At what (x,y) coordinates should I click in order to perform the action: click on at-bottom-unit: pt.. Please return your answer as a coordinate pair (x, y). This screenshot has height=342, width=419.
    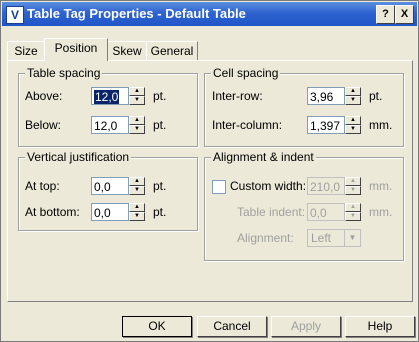
    Looking at the image, I should click on (160, 212).